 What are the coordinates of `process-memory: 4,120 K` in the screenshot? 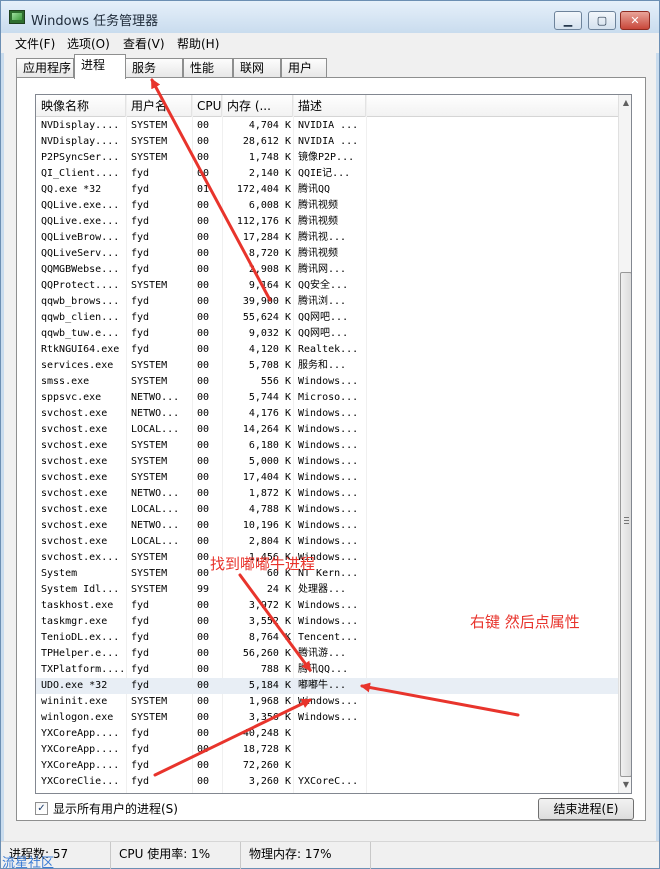 It's located at (269, 349).